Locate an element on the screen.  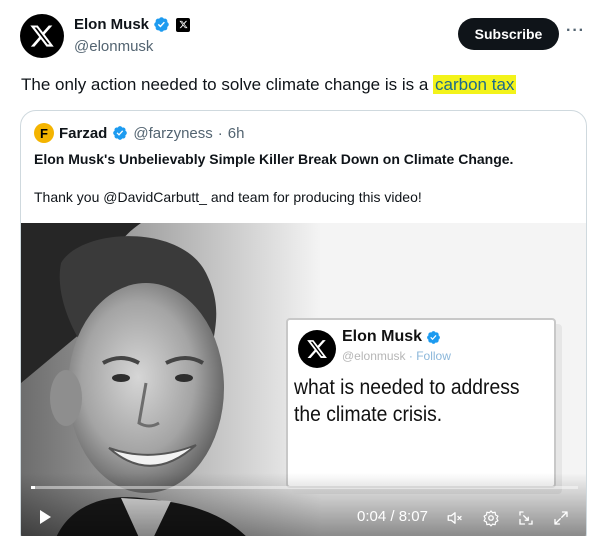
quoted-tweet-age: 6h is located at coordinates (236, 133).